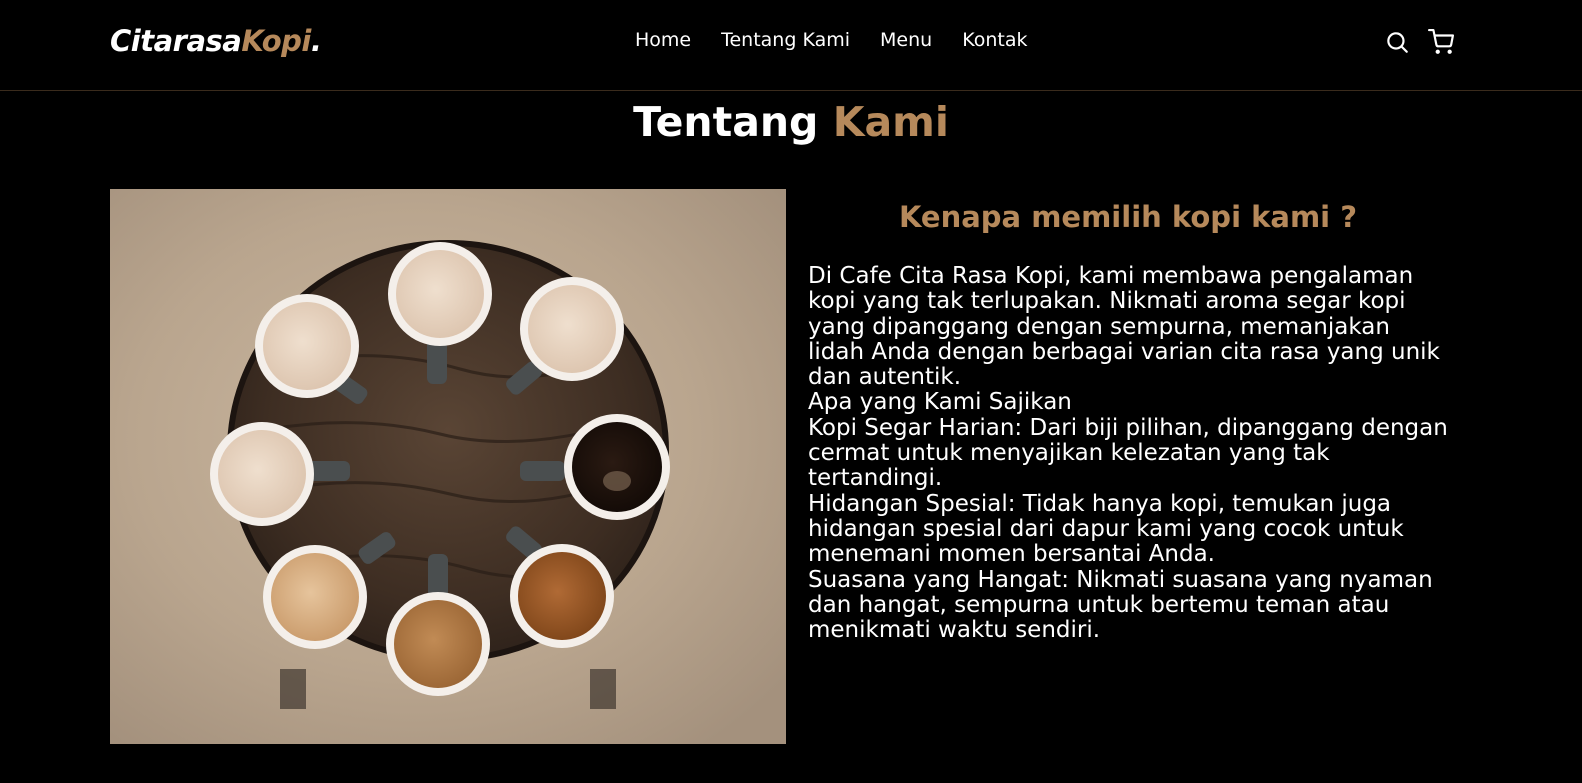 This screenshot has height=783, width=1582. What do you see at coordinates (1441, 42) in the screenshot?
I see `shopping-cart-icon` at bounding box center [1441, 42].